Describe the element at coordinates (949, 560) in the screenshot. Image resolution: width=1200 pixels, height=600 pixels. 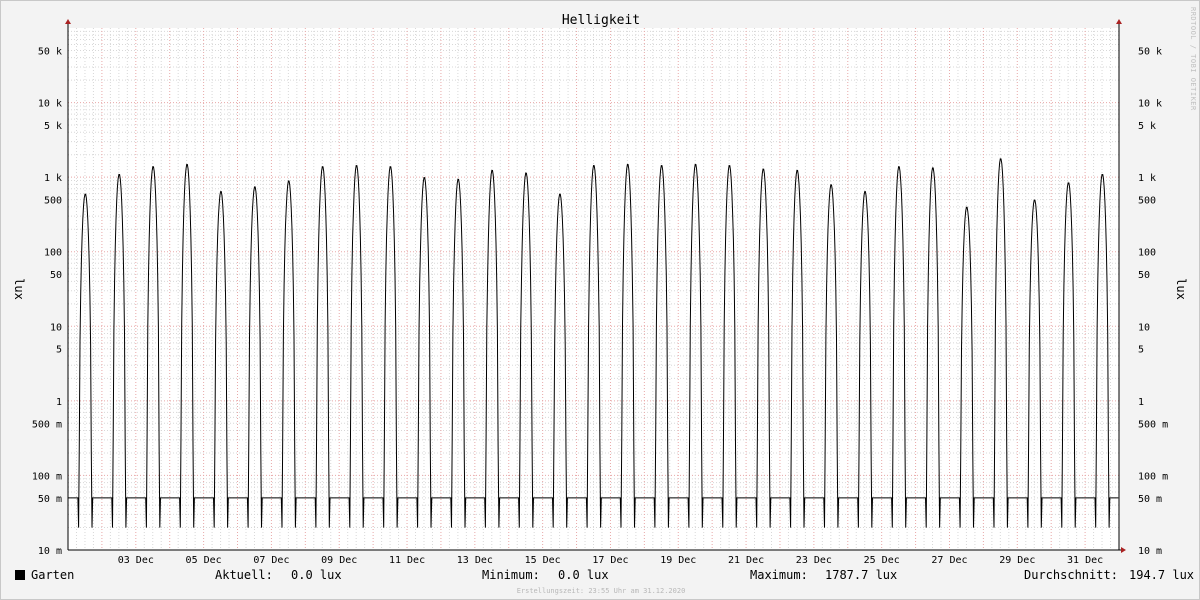
I see `x-tick-label: 27 Dec` at that location.